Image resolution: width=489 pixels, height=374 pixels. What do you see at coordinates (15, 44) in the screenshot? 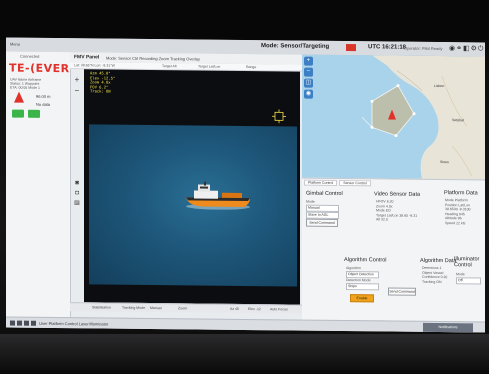
I see `menu-button: Menu` at bounding box center [15, 44].